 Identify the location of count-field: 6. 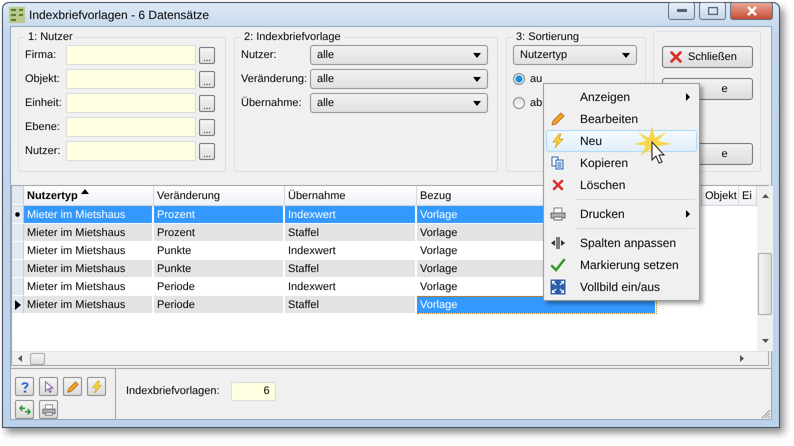
(253, 391).